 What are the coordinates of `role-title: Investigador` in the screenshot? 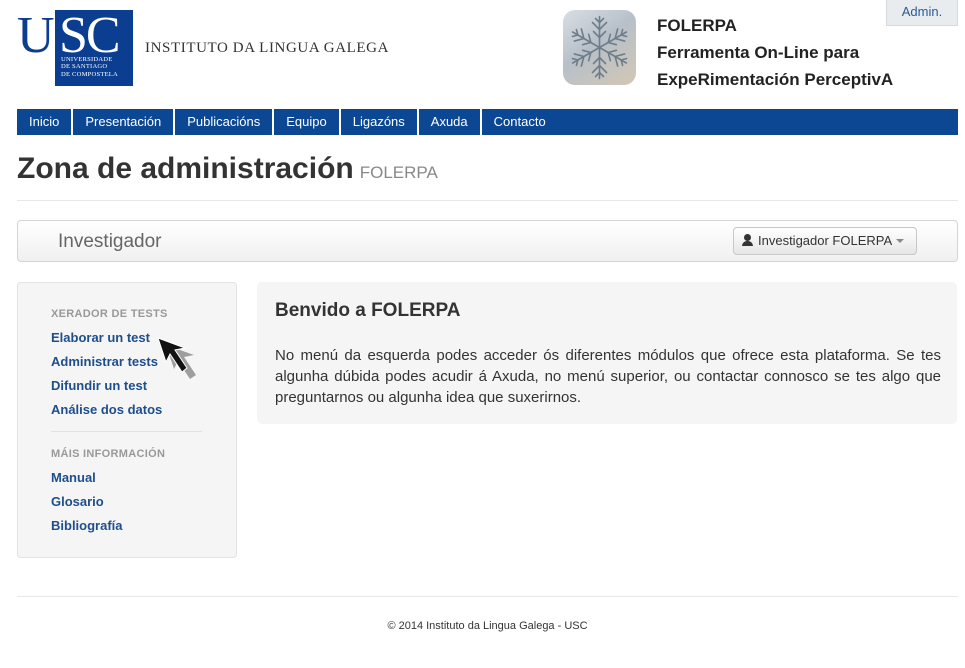 It's located at (110, 241).